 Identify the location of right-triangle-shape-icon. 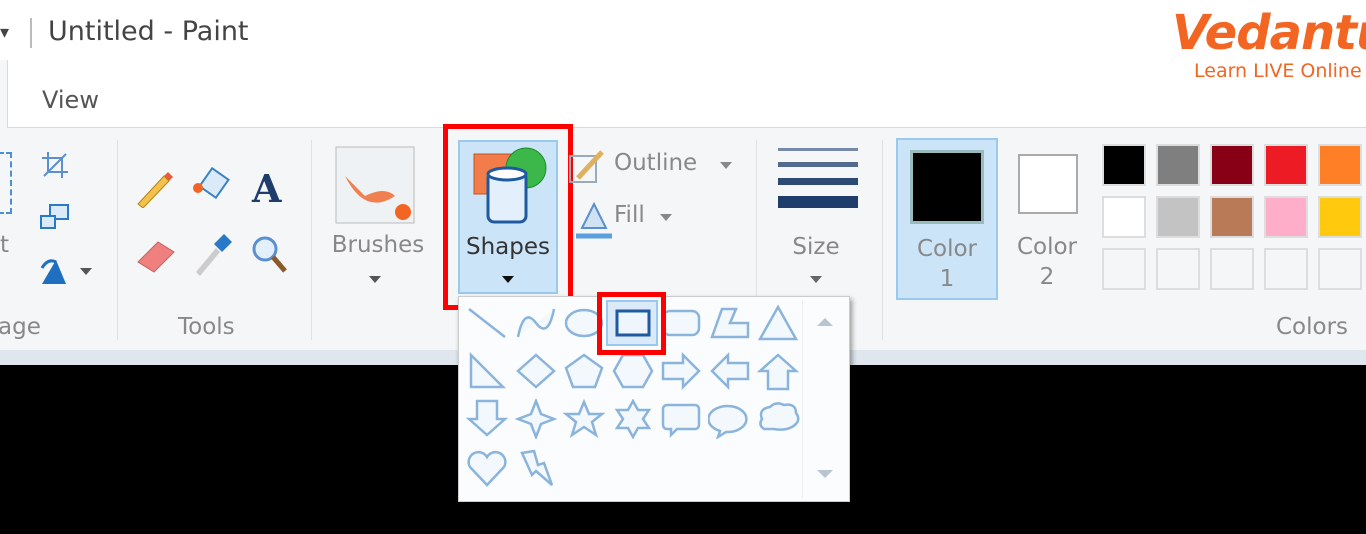
(487, 371).